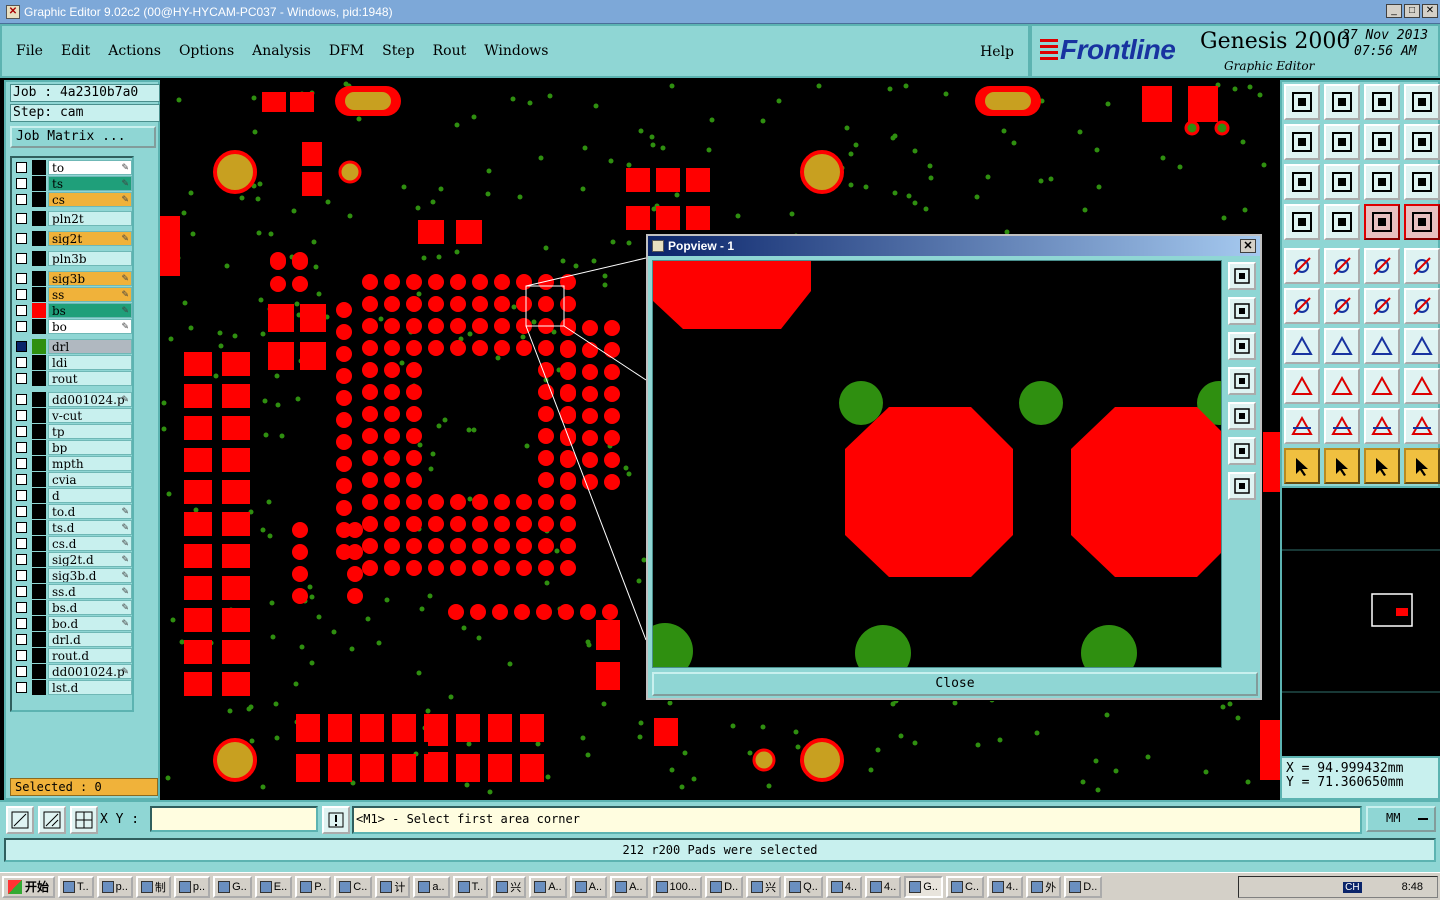 The width and height of the screenshot is (1440, 900). Describe the element at coordinates (90, 447) in the screenshot. I see `layer-name: bp` at that location.